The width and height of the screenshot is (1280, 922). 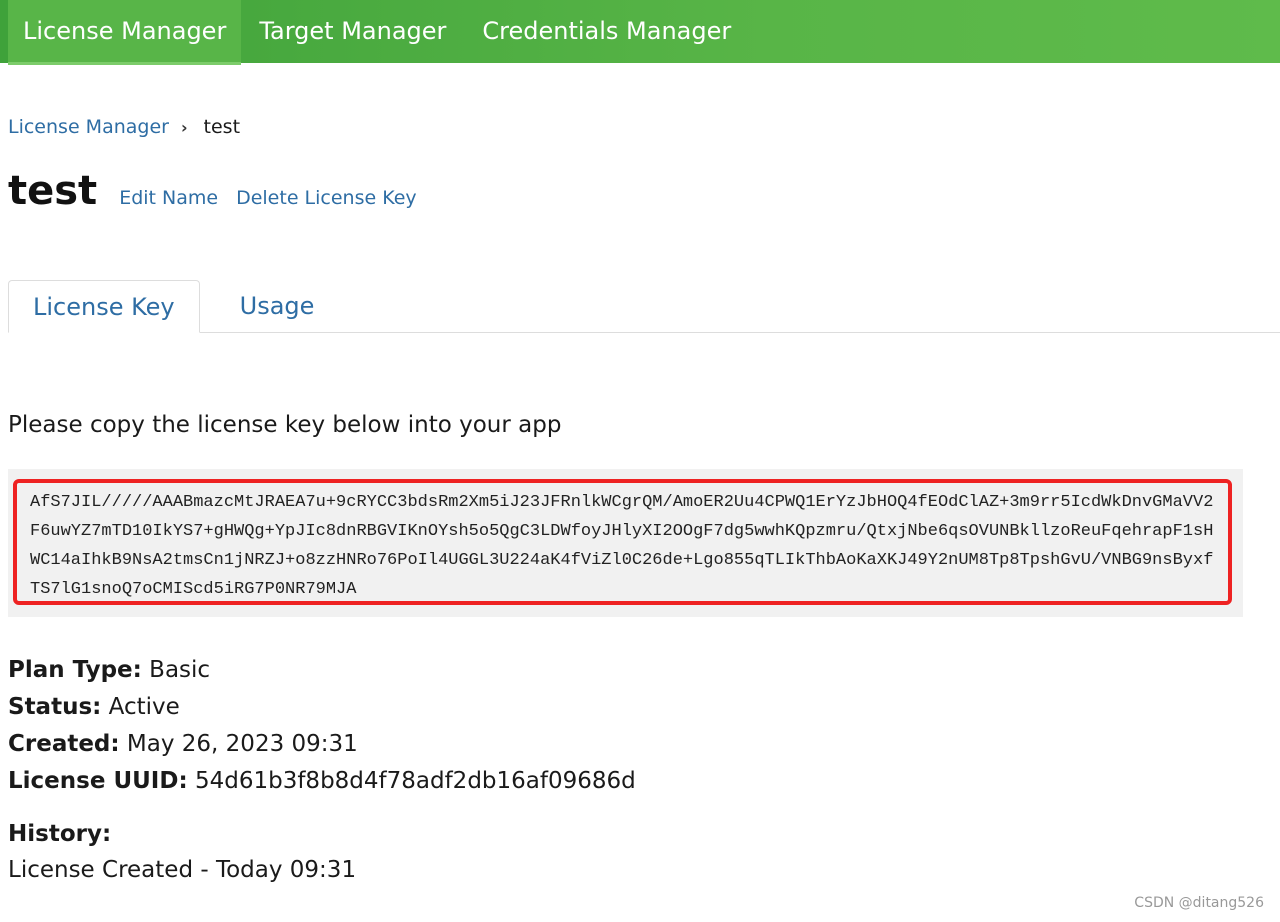 What do you see at coordinates (125, 32) in the screenshot?
I see `nav-license-manager: License Manager` at bounding box center [125, 32].